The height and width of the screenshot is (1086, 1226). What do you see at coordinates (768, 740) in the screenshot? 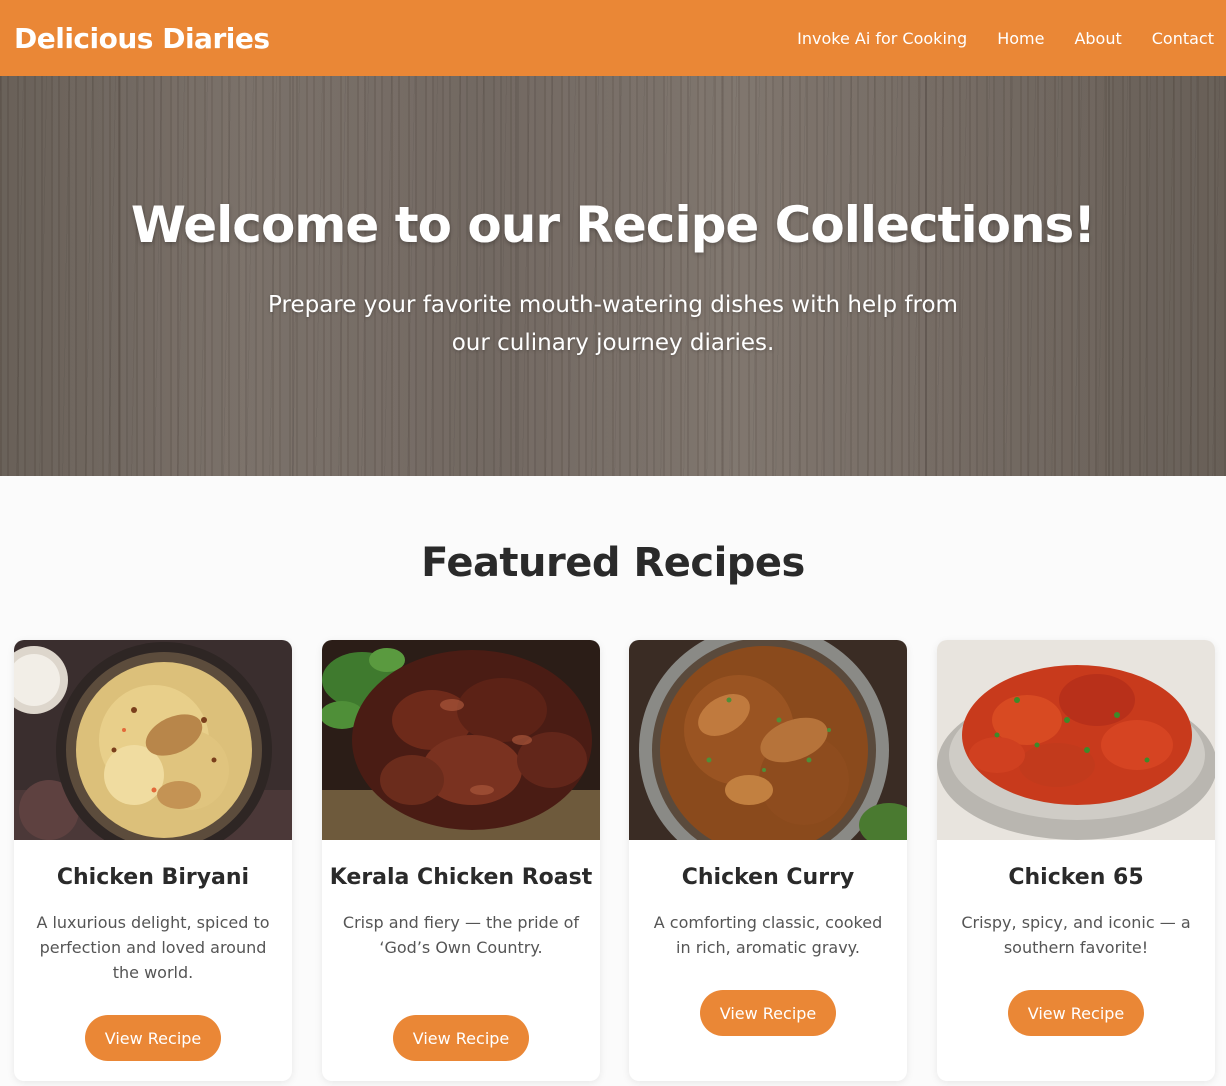
I see `recipe-image-chicken-curry` at bounding box center [768, 740].